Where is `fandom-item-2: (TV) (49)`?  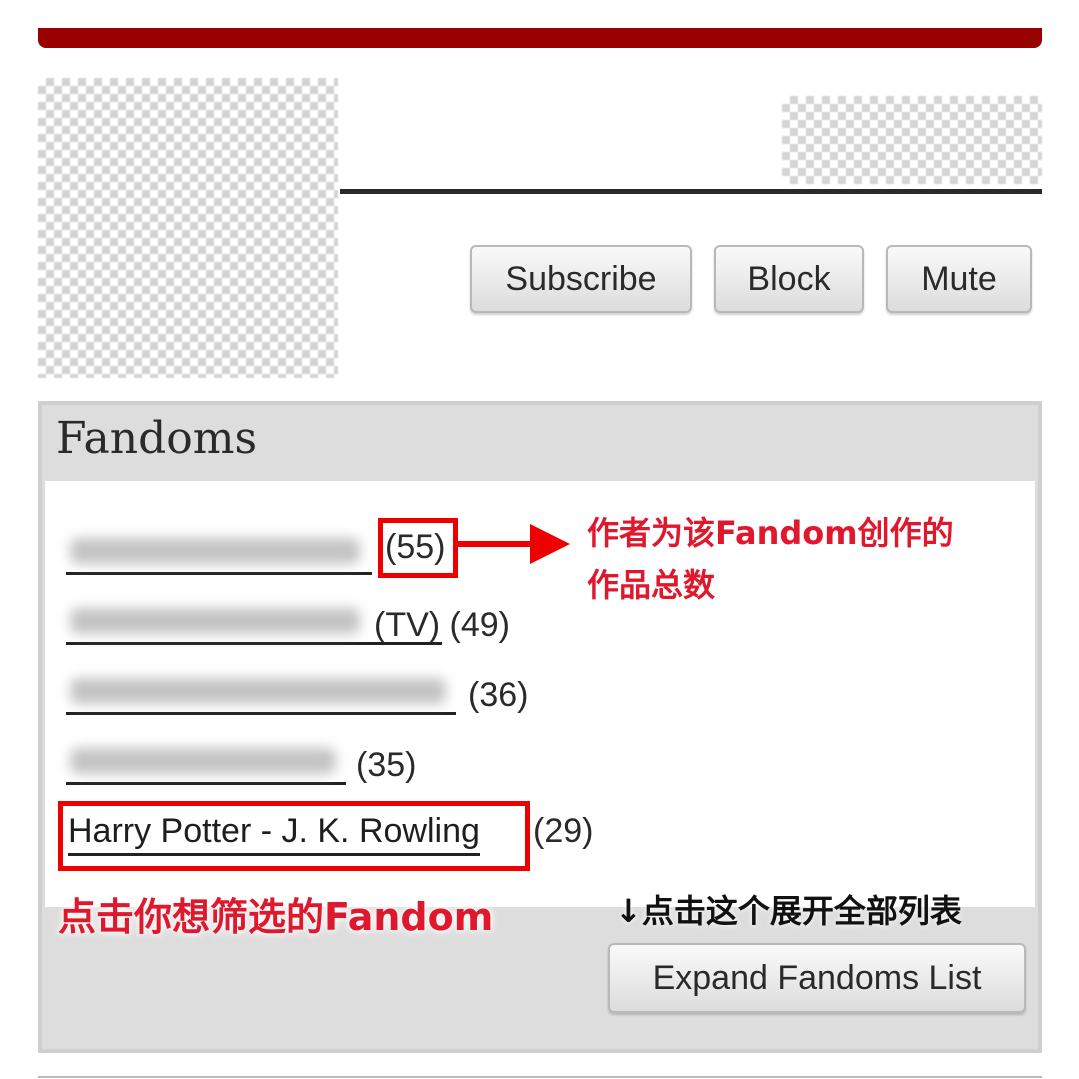
fandom-item-2: (TV) (49) is located at coordinates (306, 622).